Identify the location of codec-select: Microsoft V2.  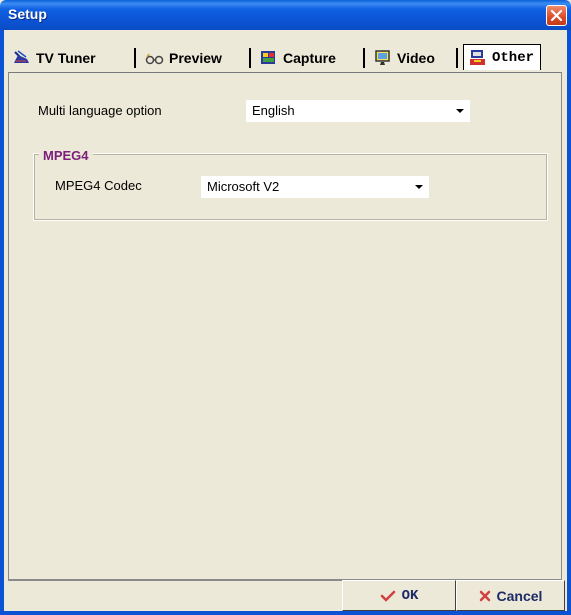
(315, 187).